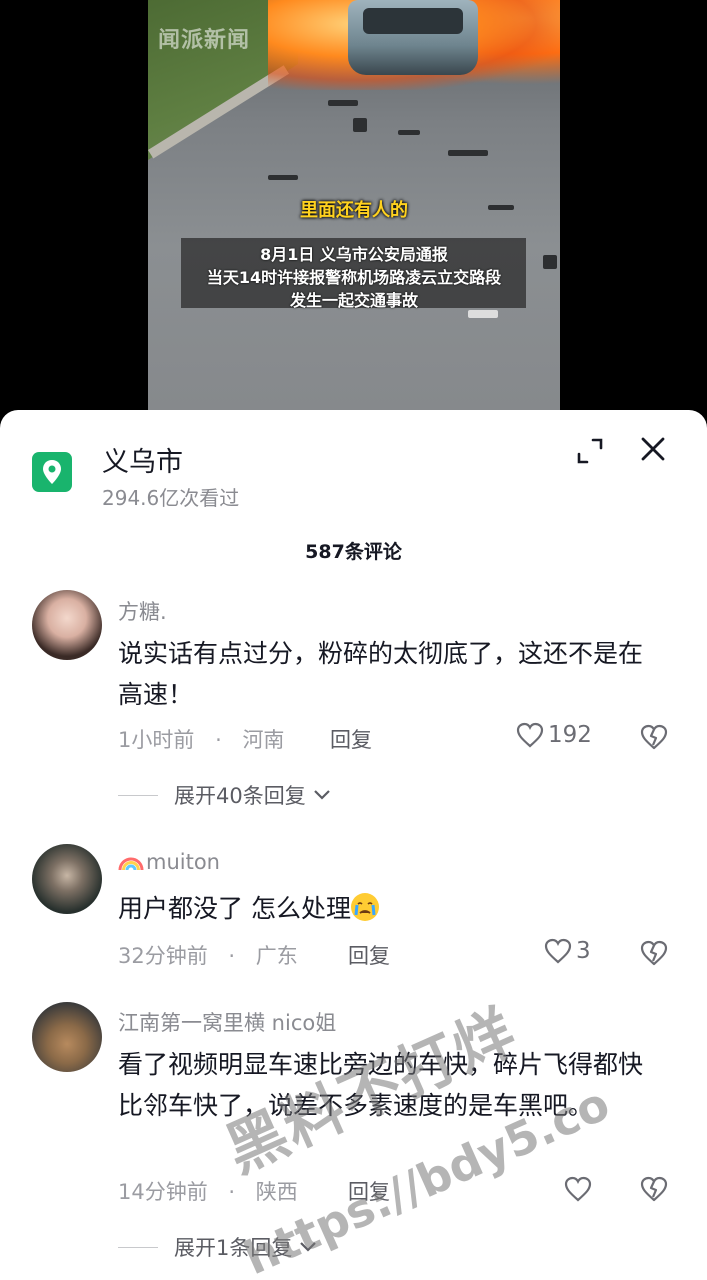 Image resolution: width=707 pixels, height=1280 pixels. What do you see at coordinates (163, 956) in the screenshot?
I see `comment-time: 32分钟前` at bounding box center [163, 956].